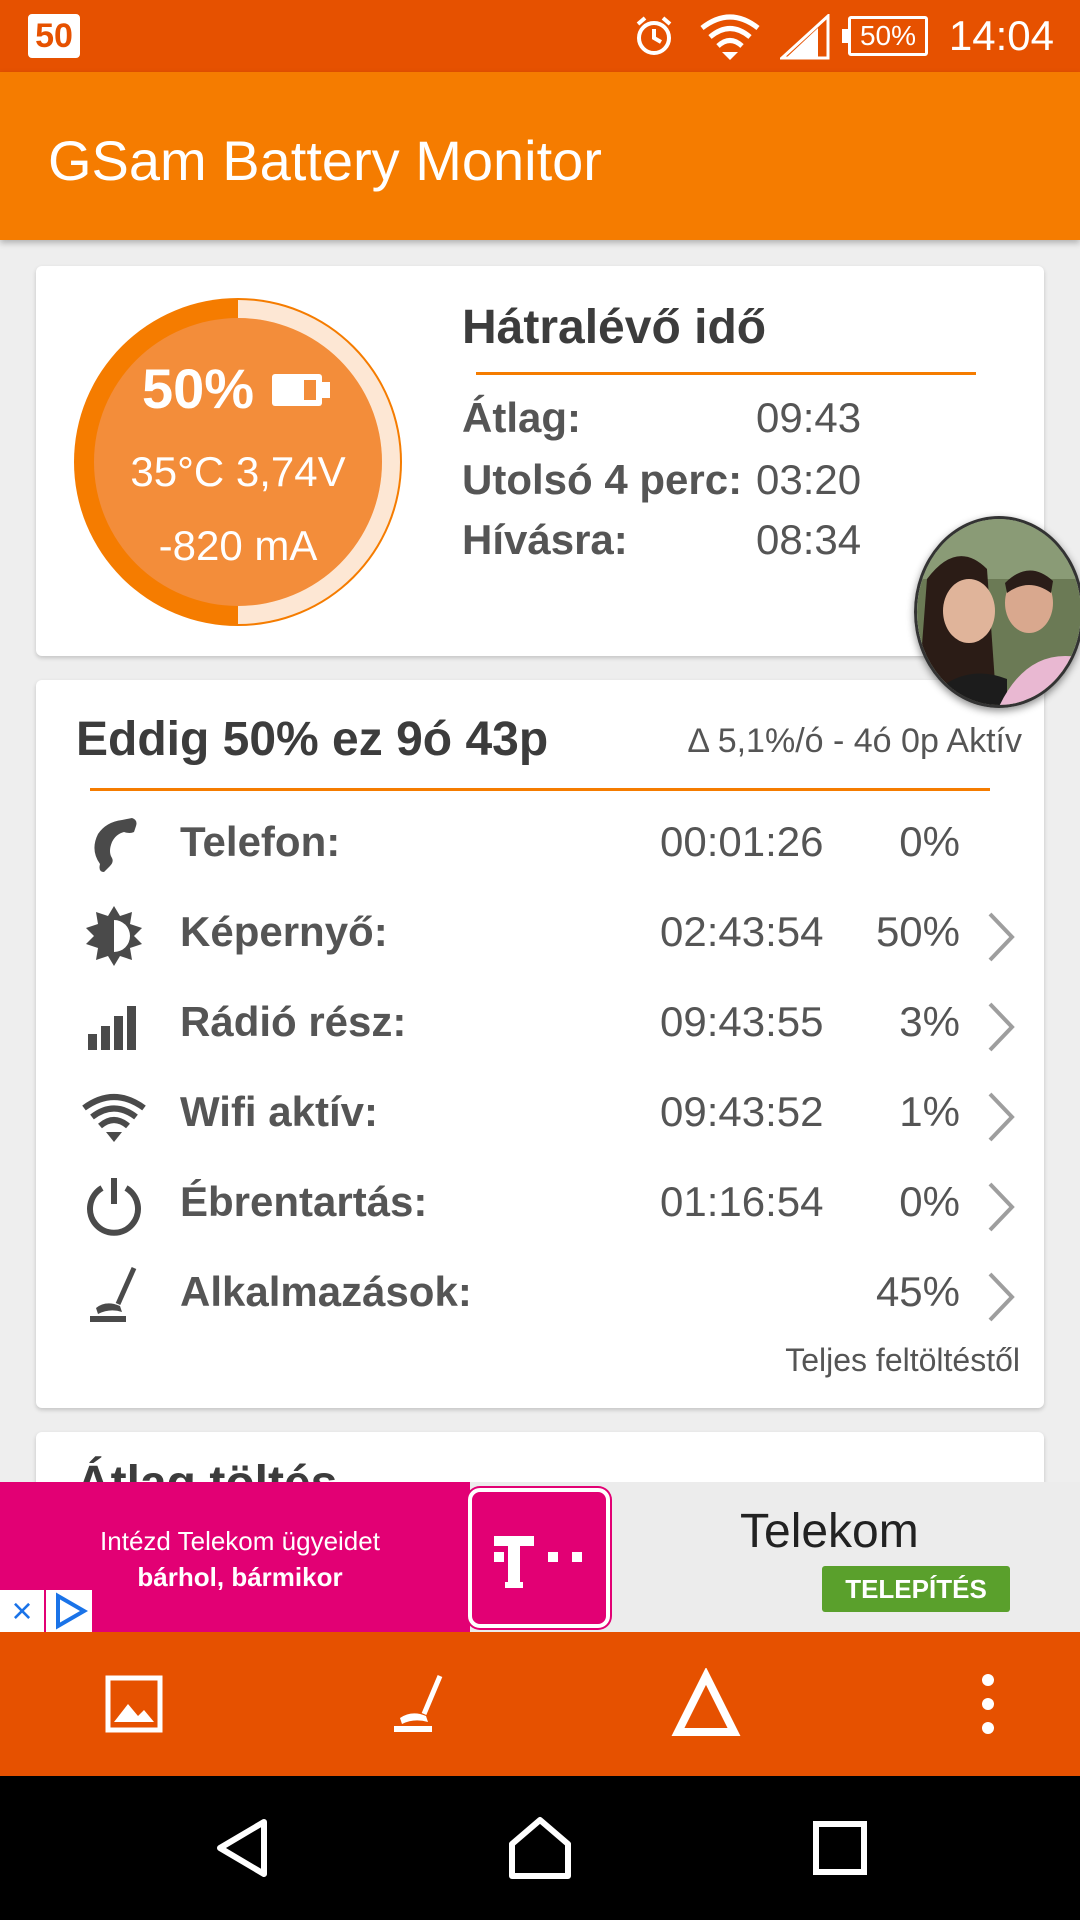 Image resolution: width=1080 pixels, height=1920 pixels. Describe the element at coordinates (742, 841) in the screenshot. I see `usage-time: 00:01:26` at that location.